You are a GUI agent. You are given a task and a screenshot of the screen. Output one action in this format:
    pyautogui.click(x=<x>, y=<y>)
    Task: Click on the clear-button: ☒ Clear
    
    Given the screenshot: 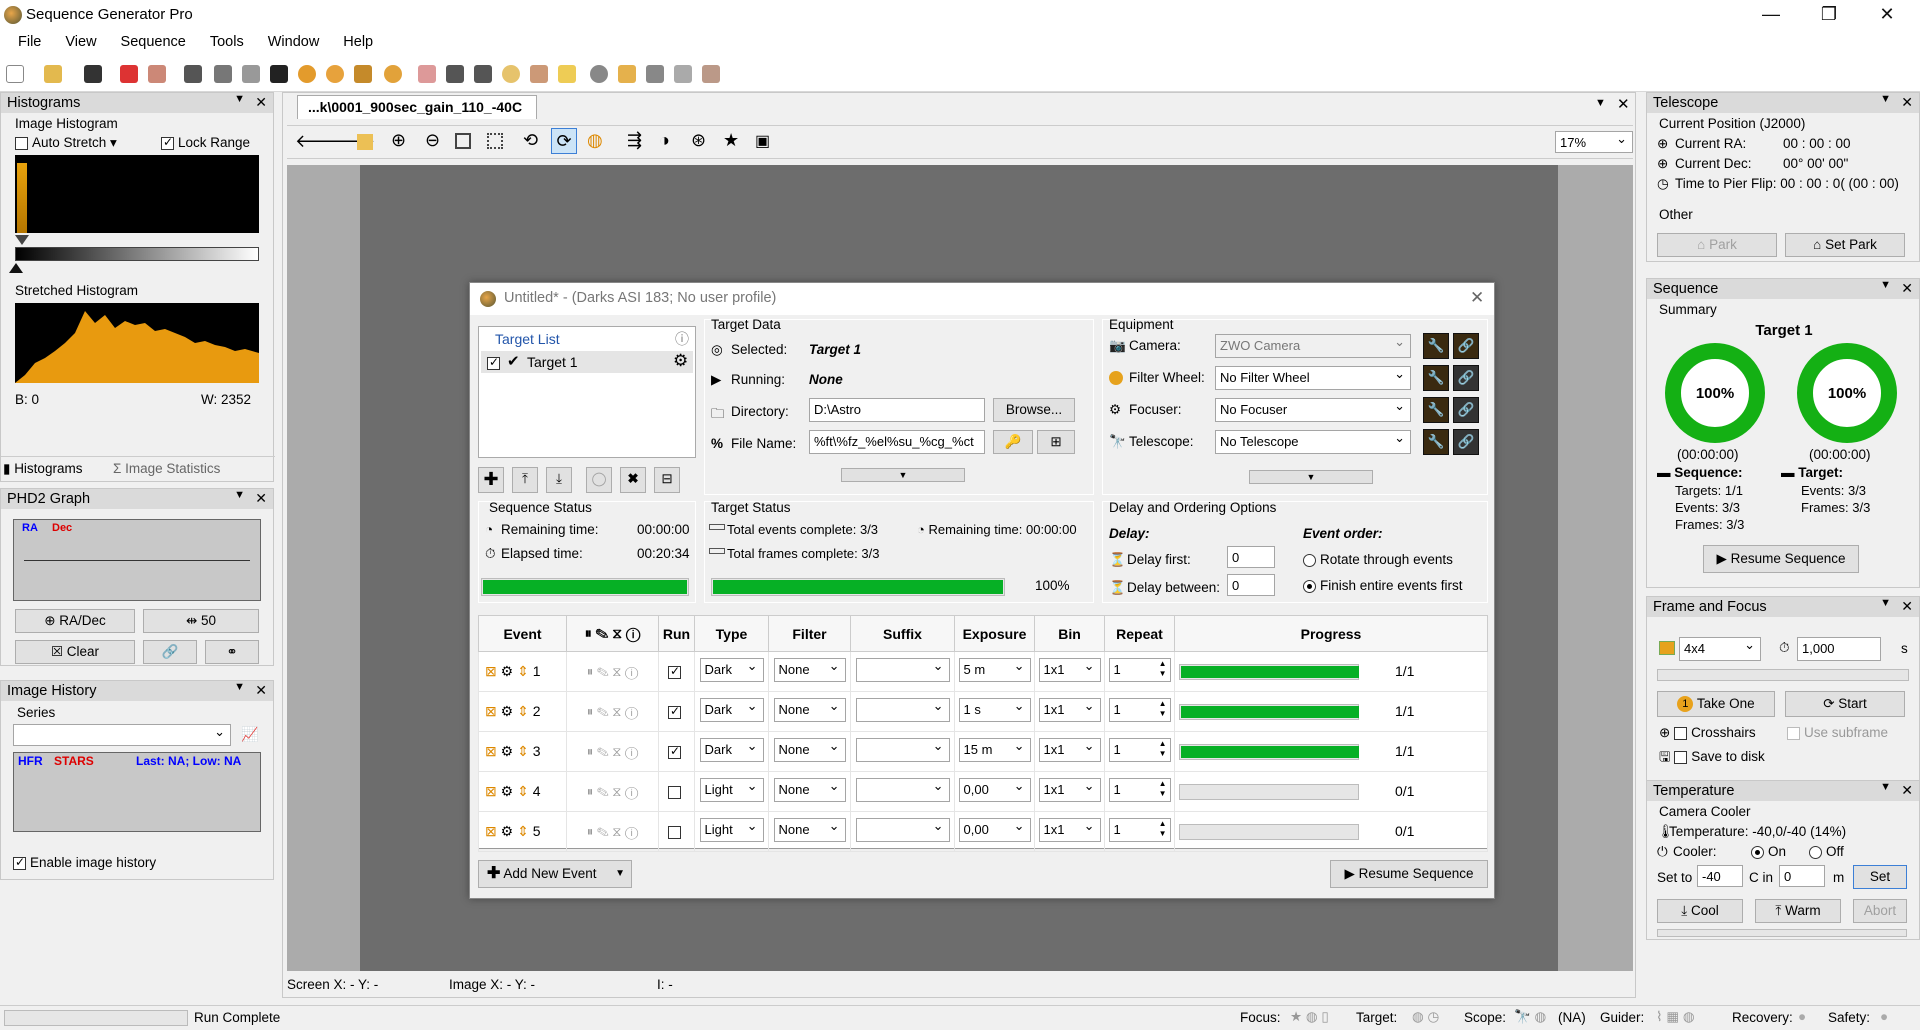 What is the action you would take?
    pyautogui.click(x=75, y=652)
    